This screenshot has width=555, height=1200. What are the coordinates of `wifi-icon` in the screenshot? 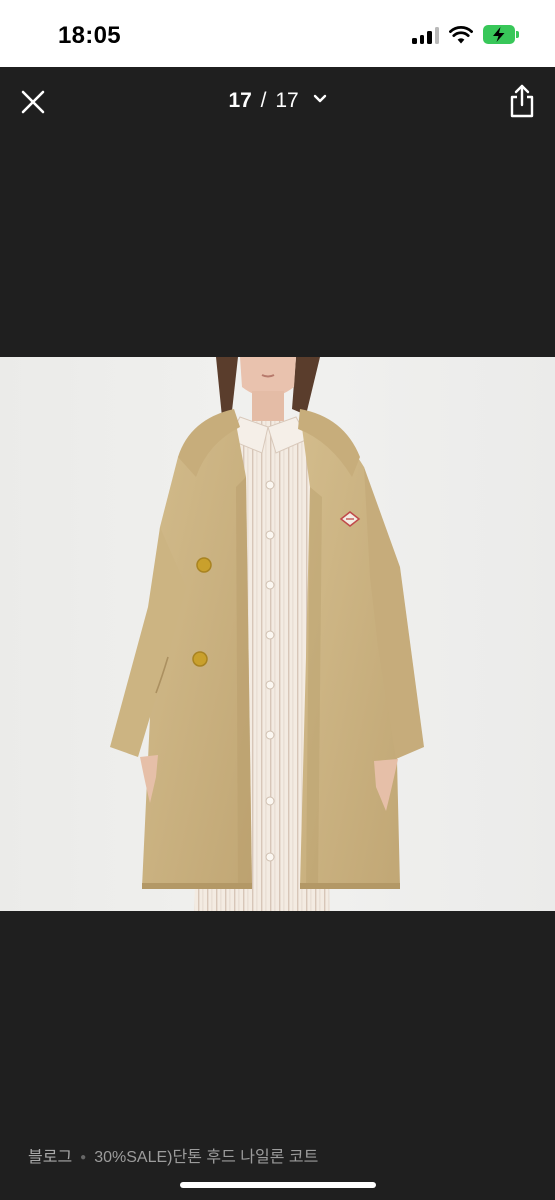 It's located at (461, 34).